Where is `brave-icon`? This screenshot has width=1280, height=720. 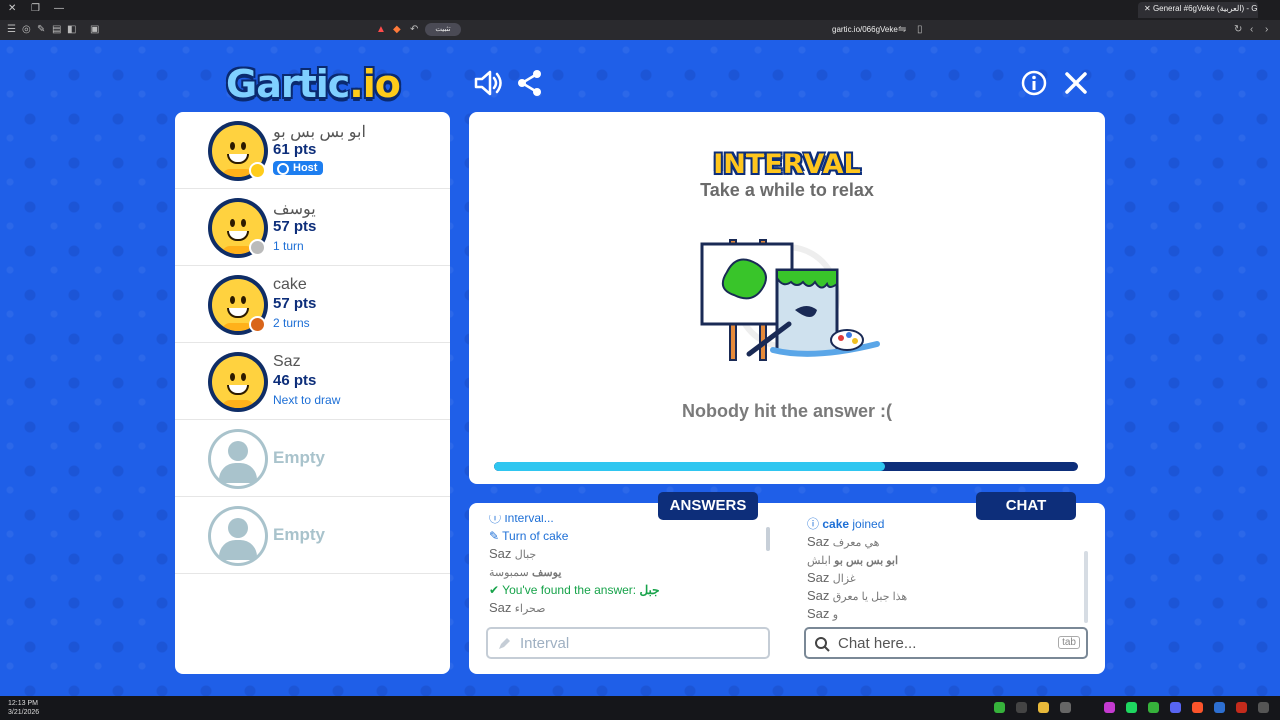
brave-icon is located at coordinates (1197, 707).